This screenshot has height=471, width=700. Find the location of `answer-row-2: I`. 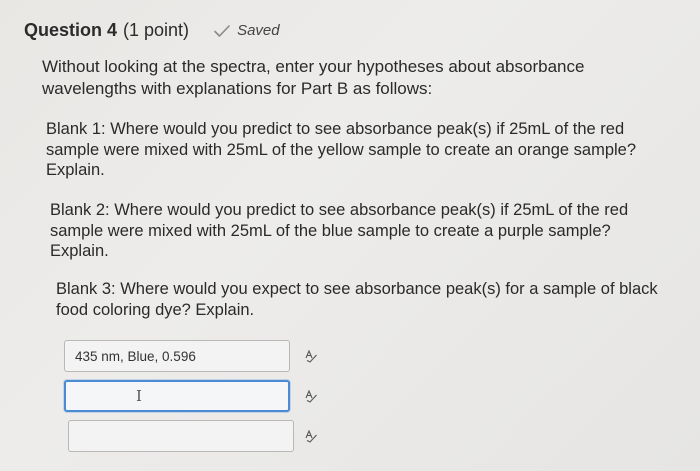

answer-row-2: I is located at coordinates (191, 396).